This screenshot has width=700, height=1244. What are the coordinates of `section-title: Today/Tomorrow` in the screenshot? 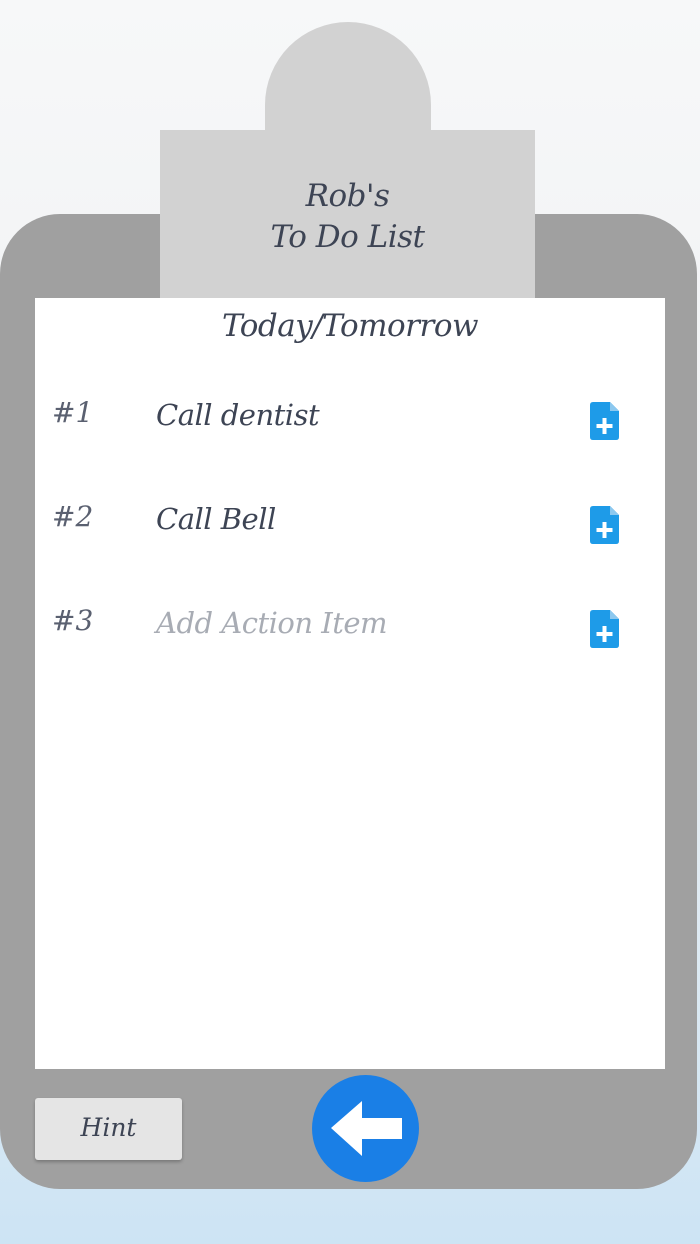 It's located at (350, 326).